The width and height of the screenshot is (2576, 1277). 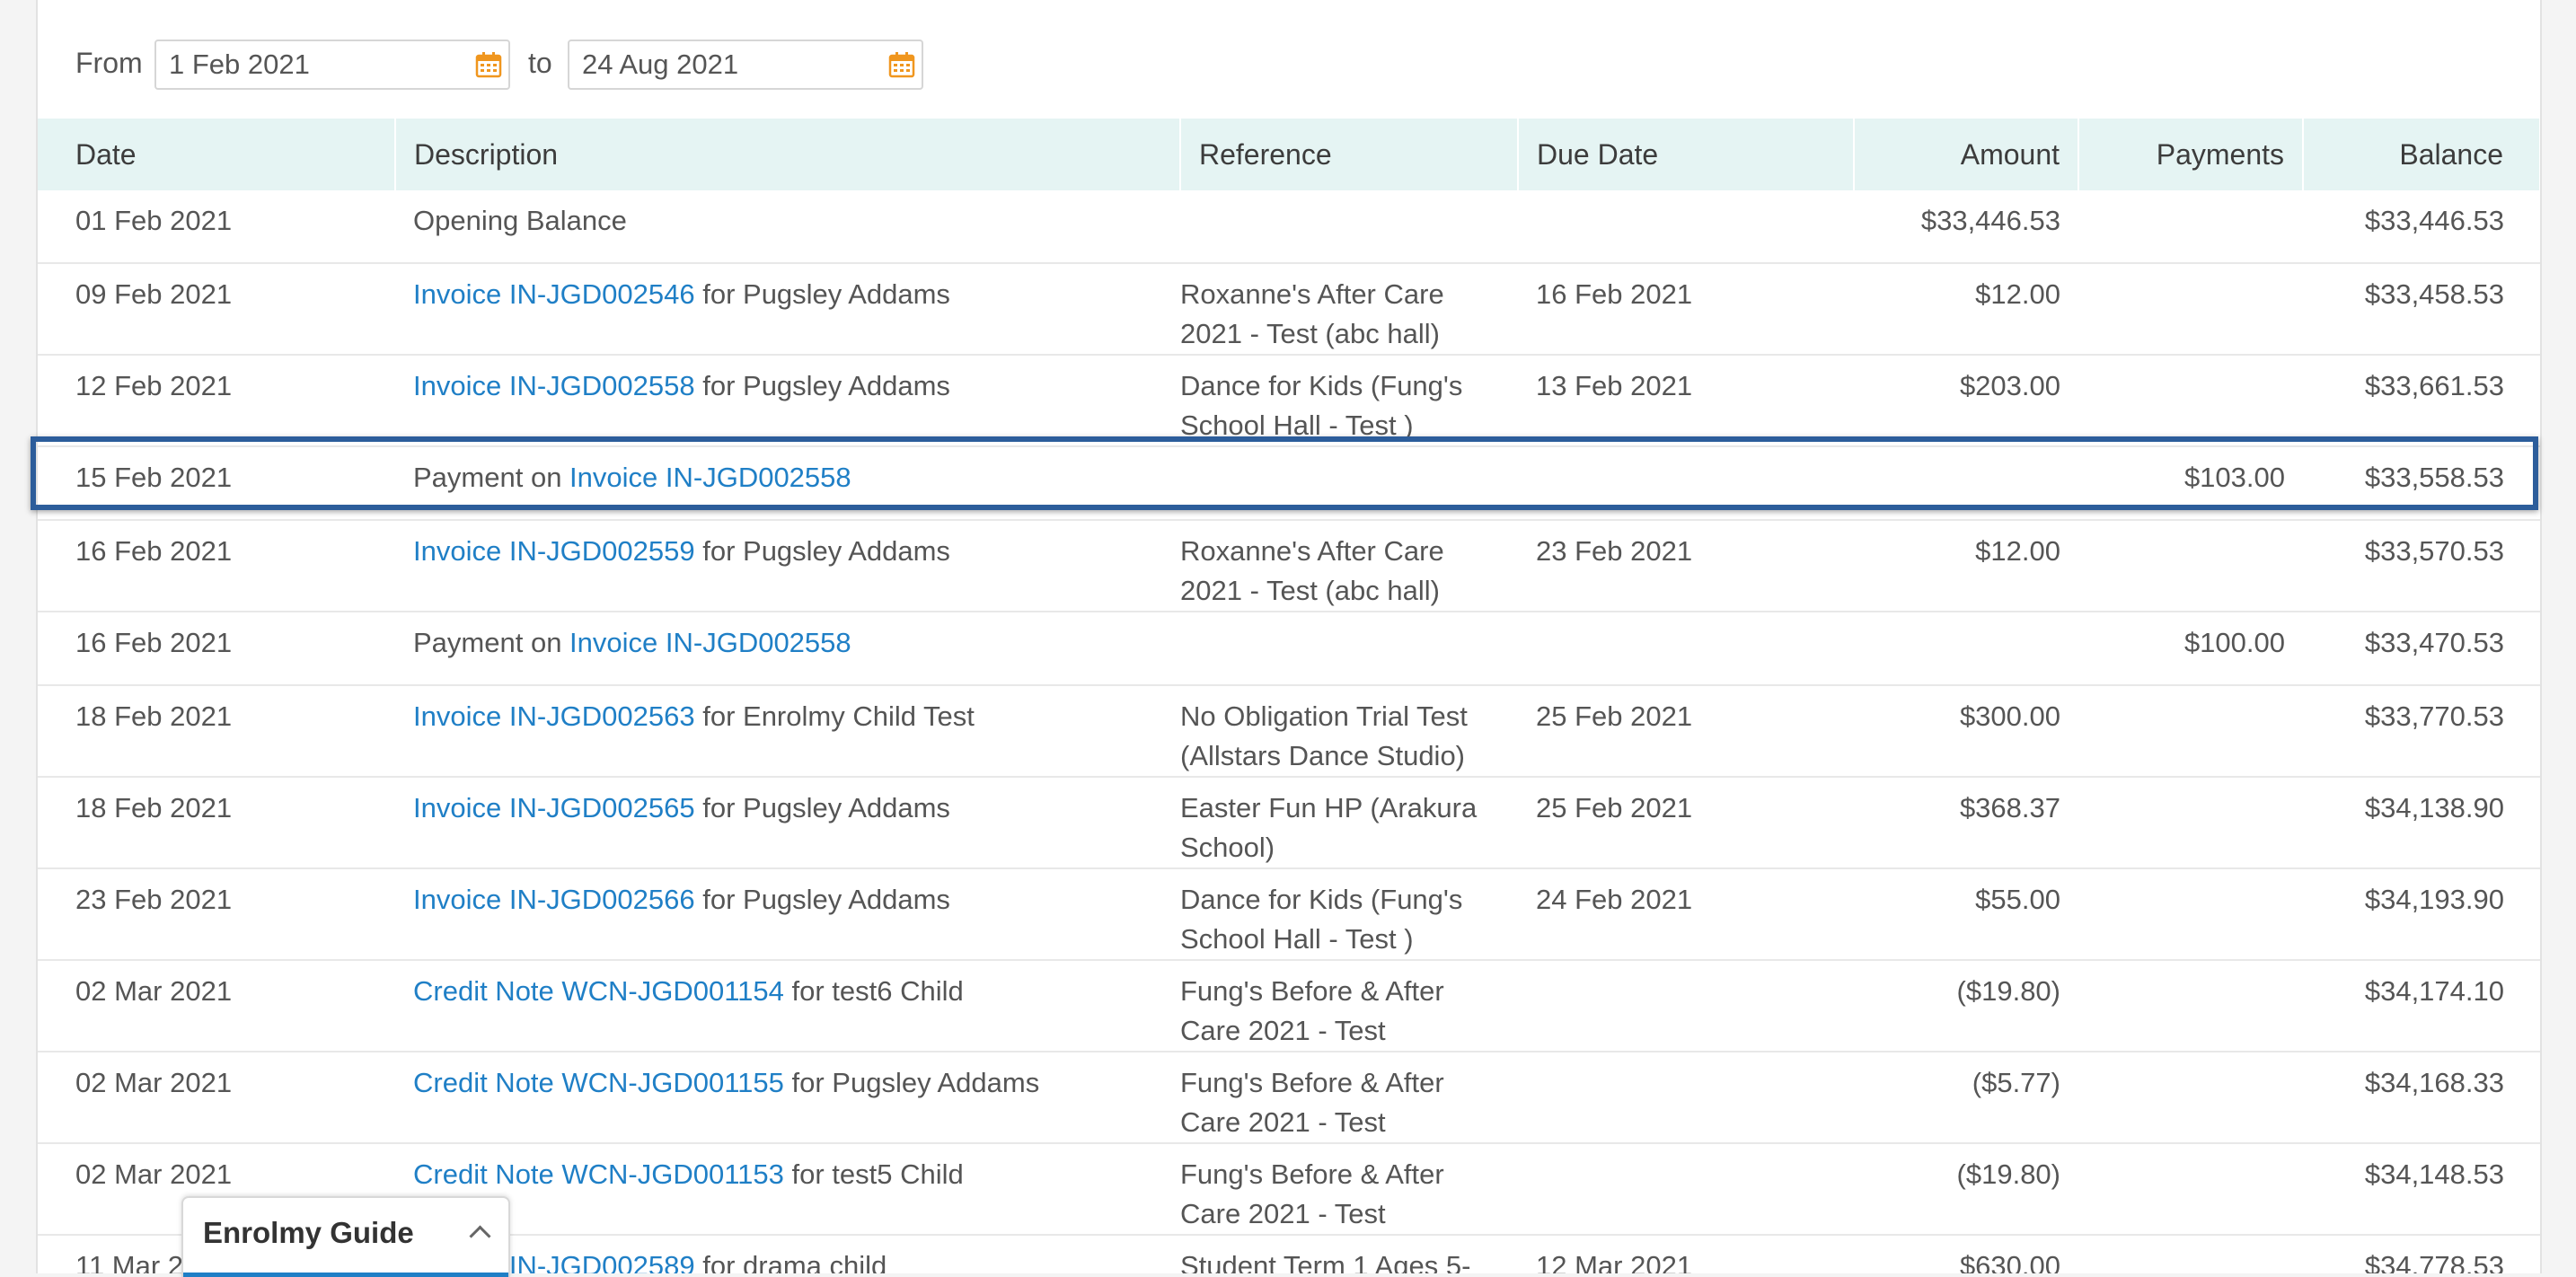 What do you see at coordinates (1349, 154) in the screenshot?
I see `col-header-reference: Reference` at bounding box center [1349, 154].